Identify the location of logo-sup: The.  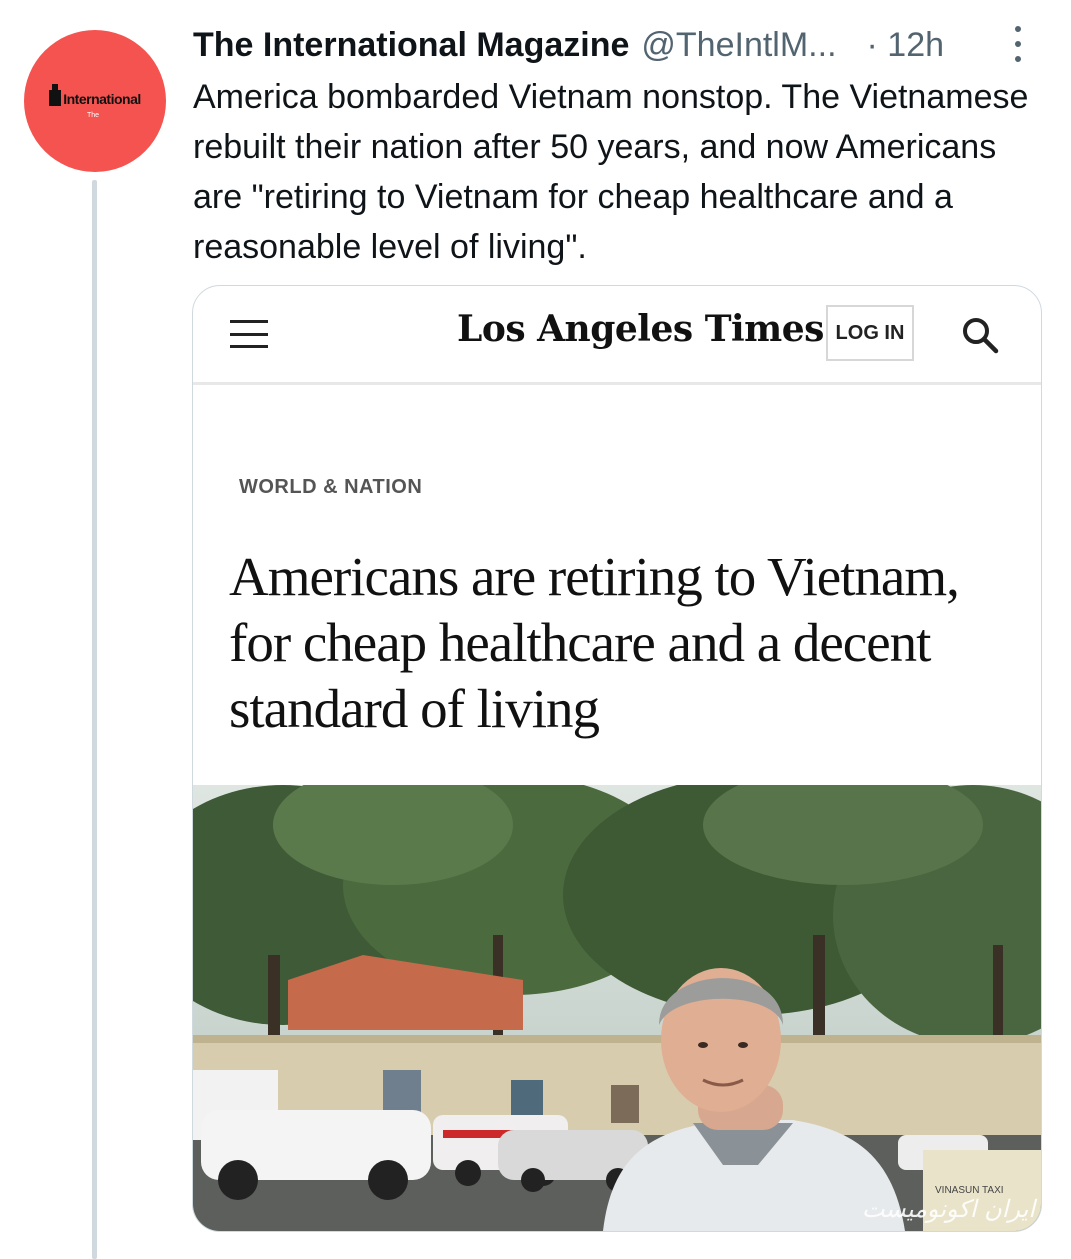
(93, 115).